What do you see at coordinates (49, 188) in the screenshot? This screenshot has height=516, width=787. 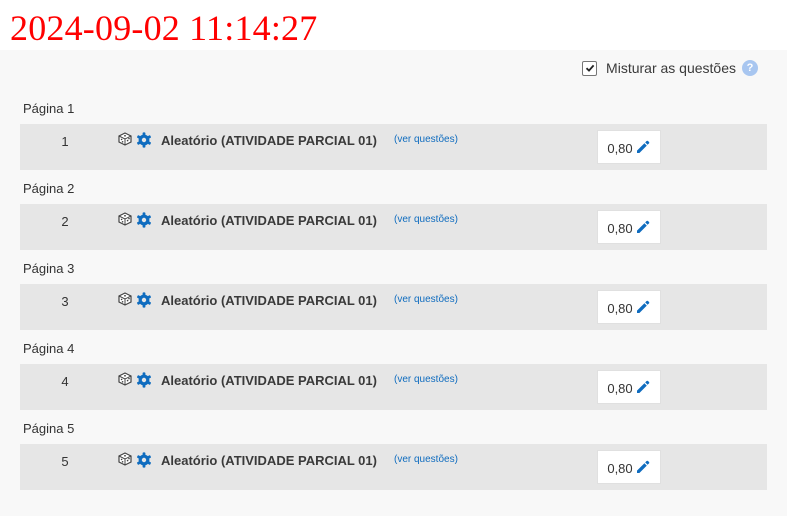 I see `page-label: Página 2` at bounding box center [49, 188].